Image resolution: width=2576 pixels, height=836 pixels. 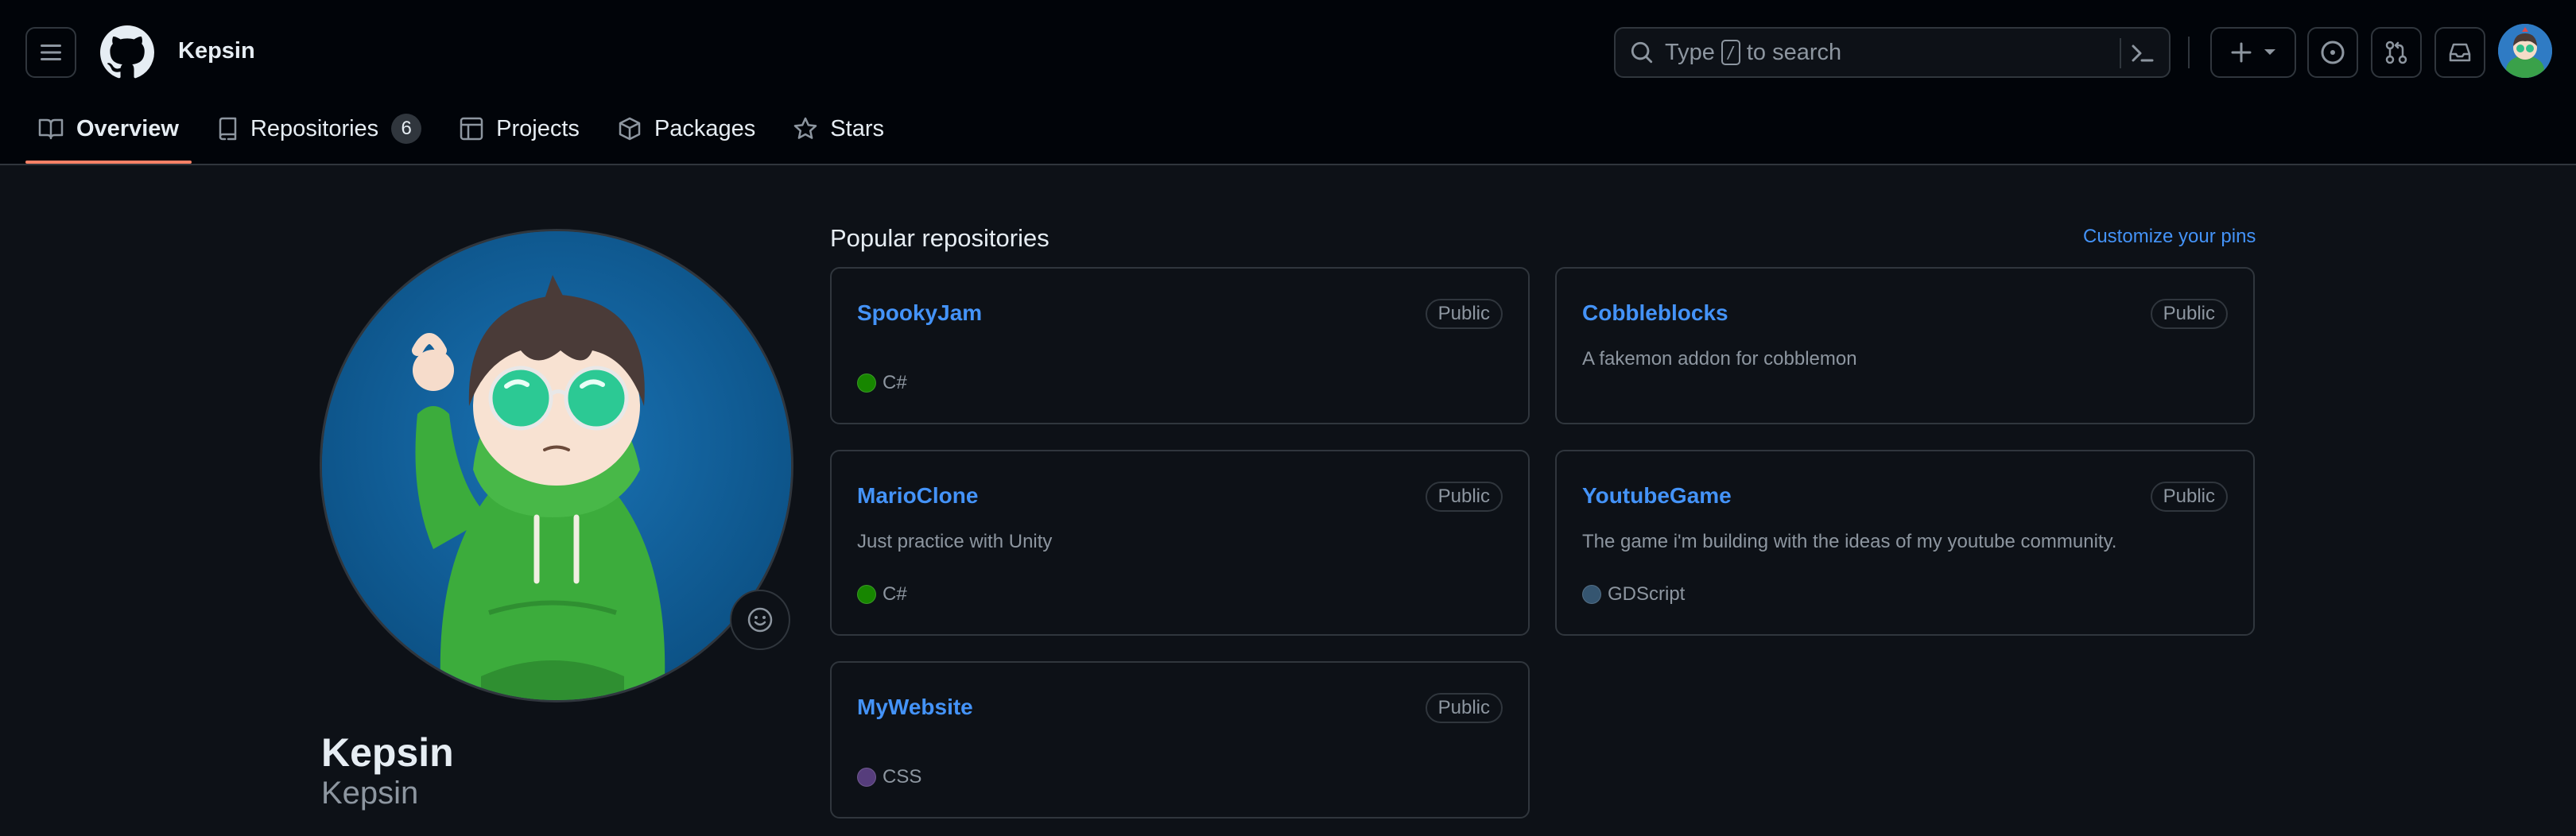 What do you see at coordinates (472, 129) in the screenshot?
I see `table-icon` at bounding box center [472, 129].